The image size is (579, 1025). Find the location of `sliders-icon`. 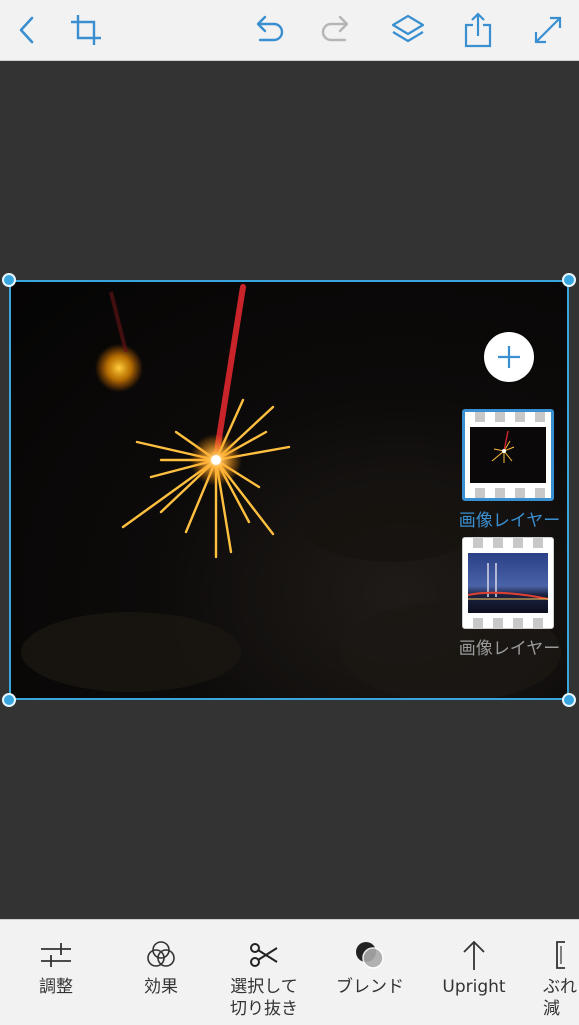

sliders-icon is located at coordinates (56, 955).